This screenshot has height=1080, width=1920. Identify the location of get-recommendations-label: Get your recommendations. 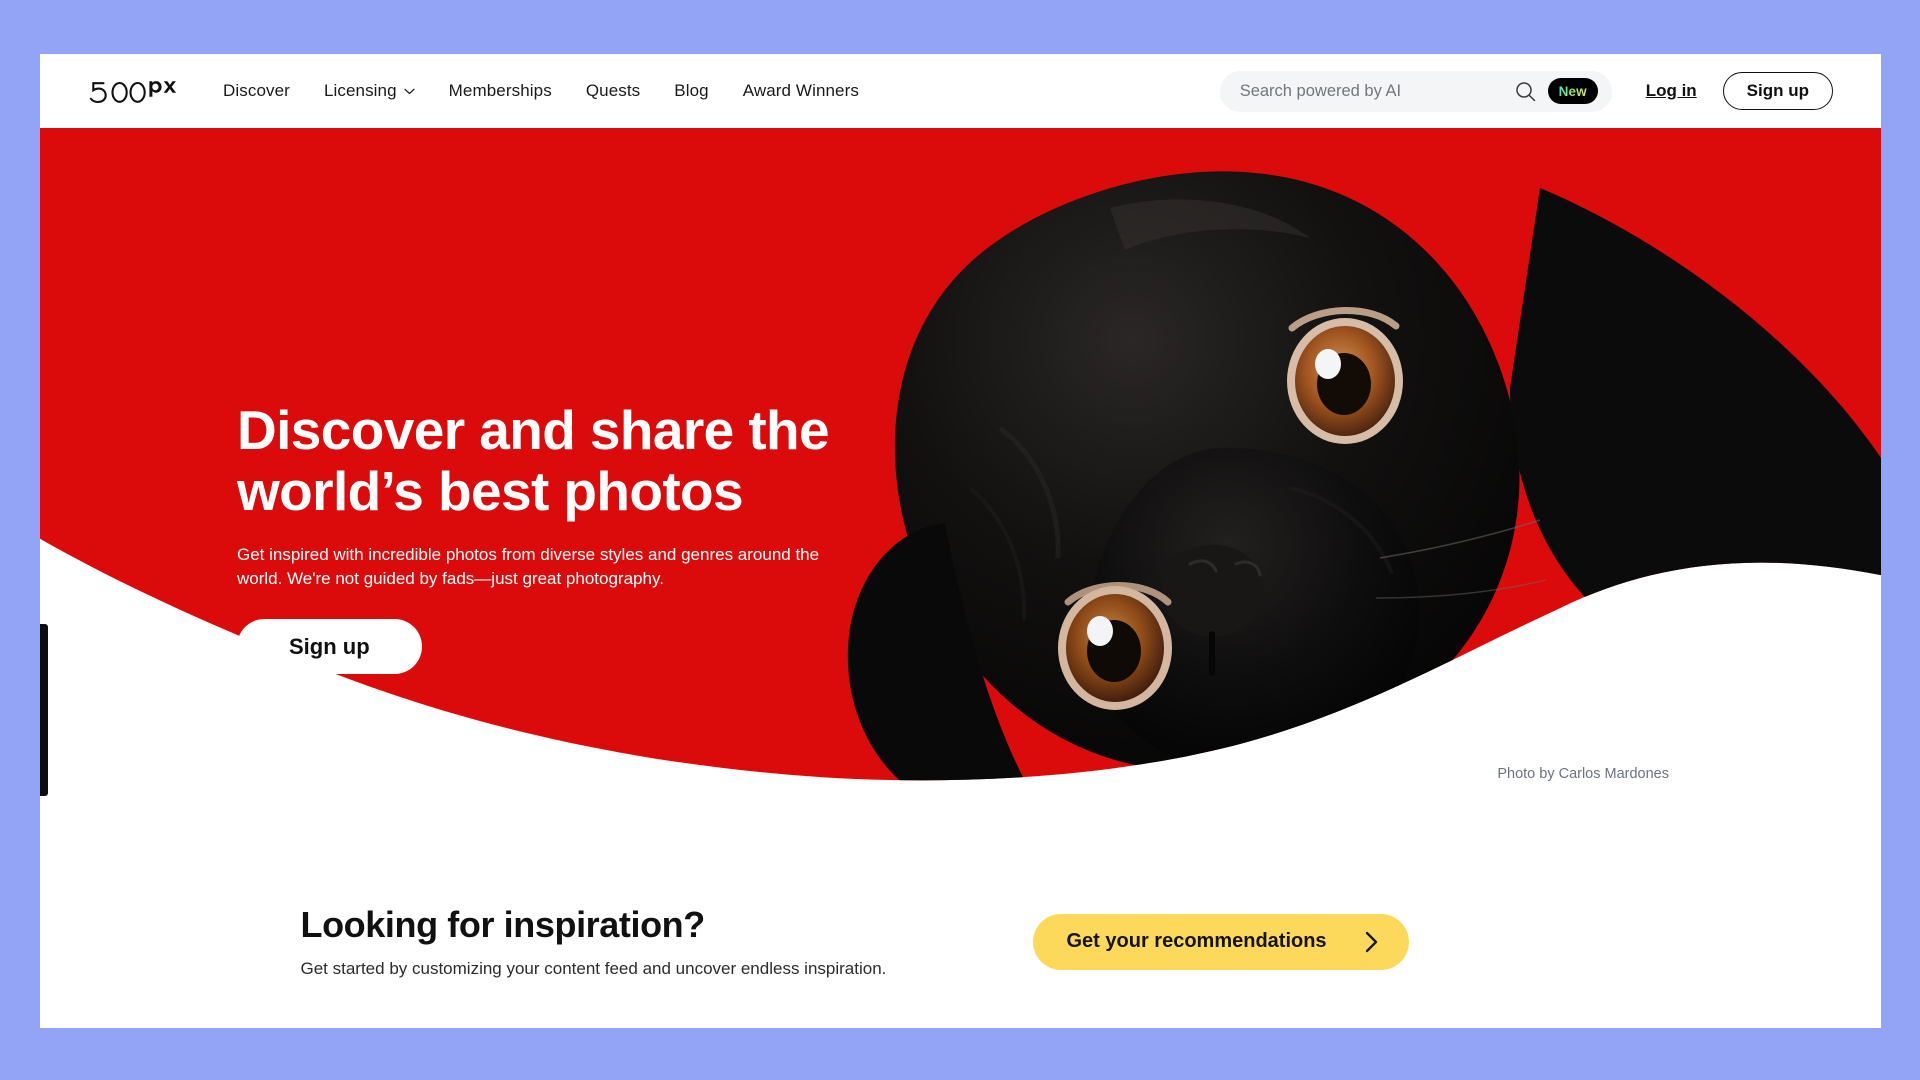
(1196, 941).